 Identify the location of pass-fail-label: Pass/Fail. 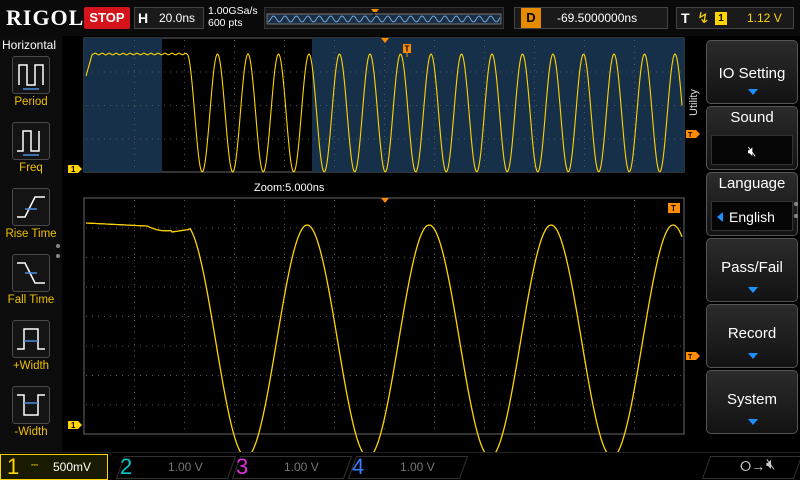
(752, 267).